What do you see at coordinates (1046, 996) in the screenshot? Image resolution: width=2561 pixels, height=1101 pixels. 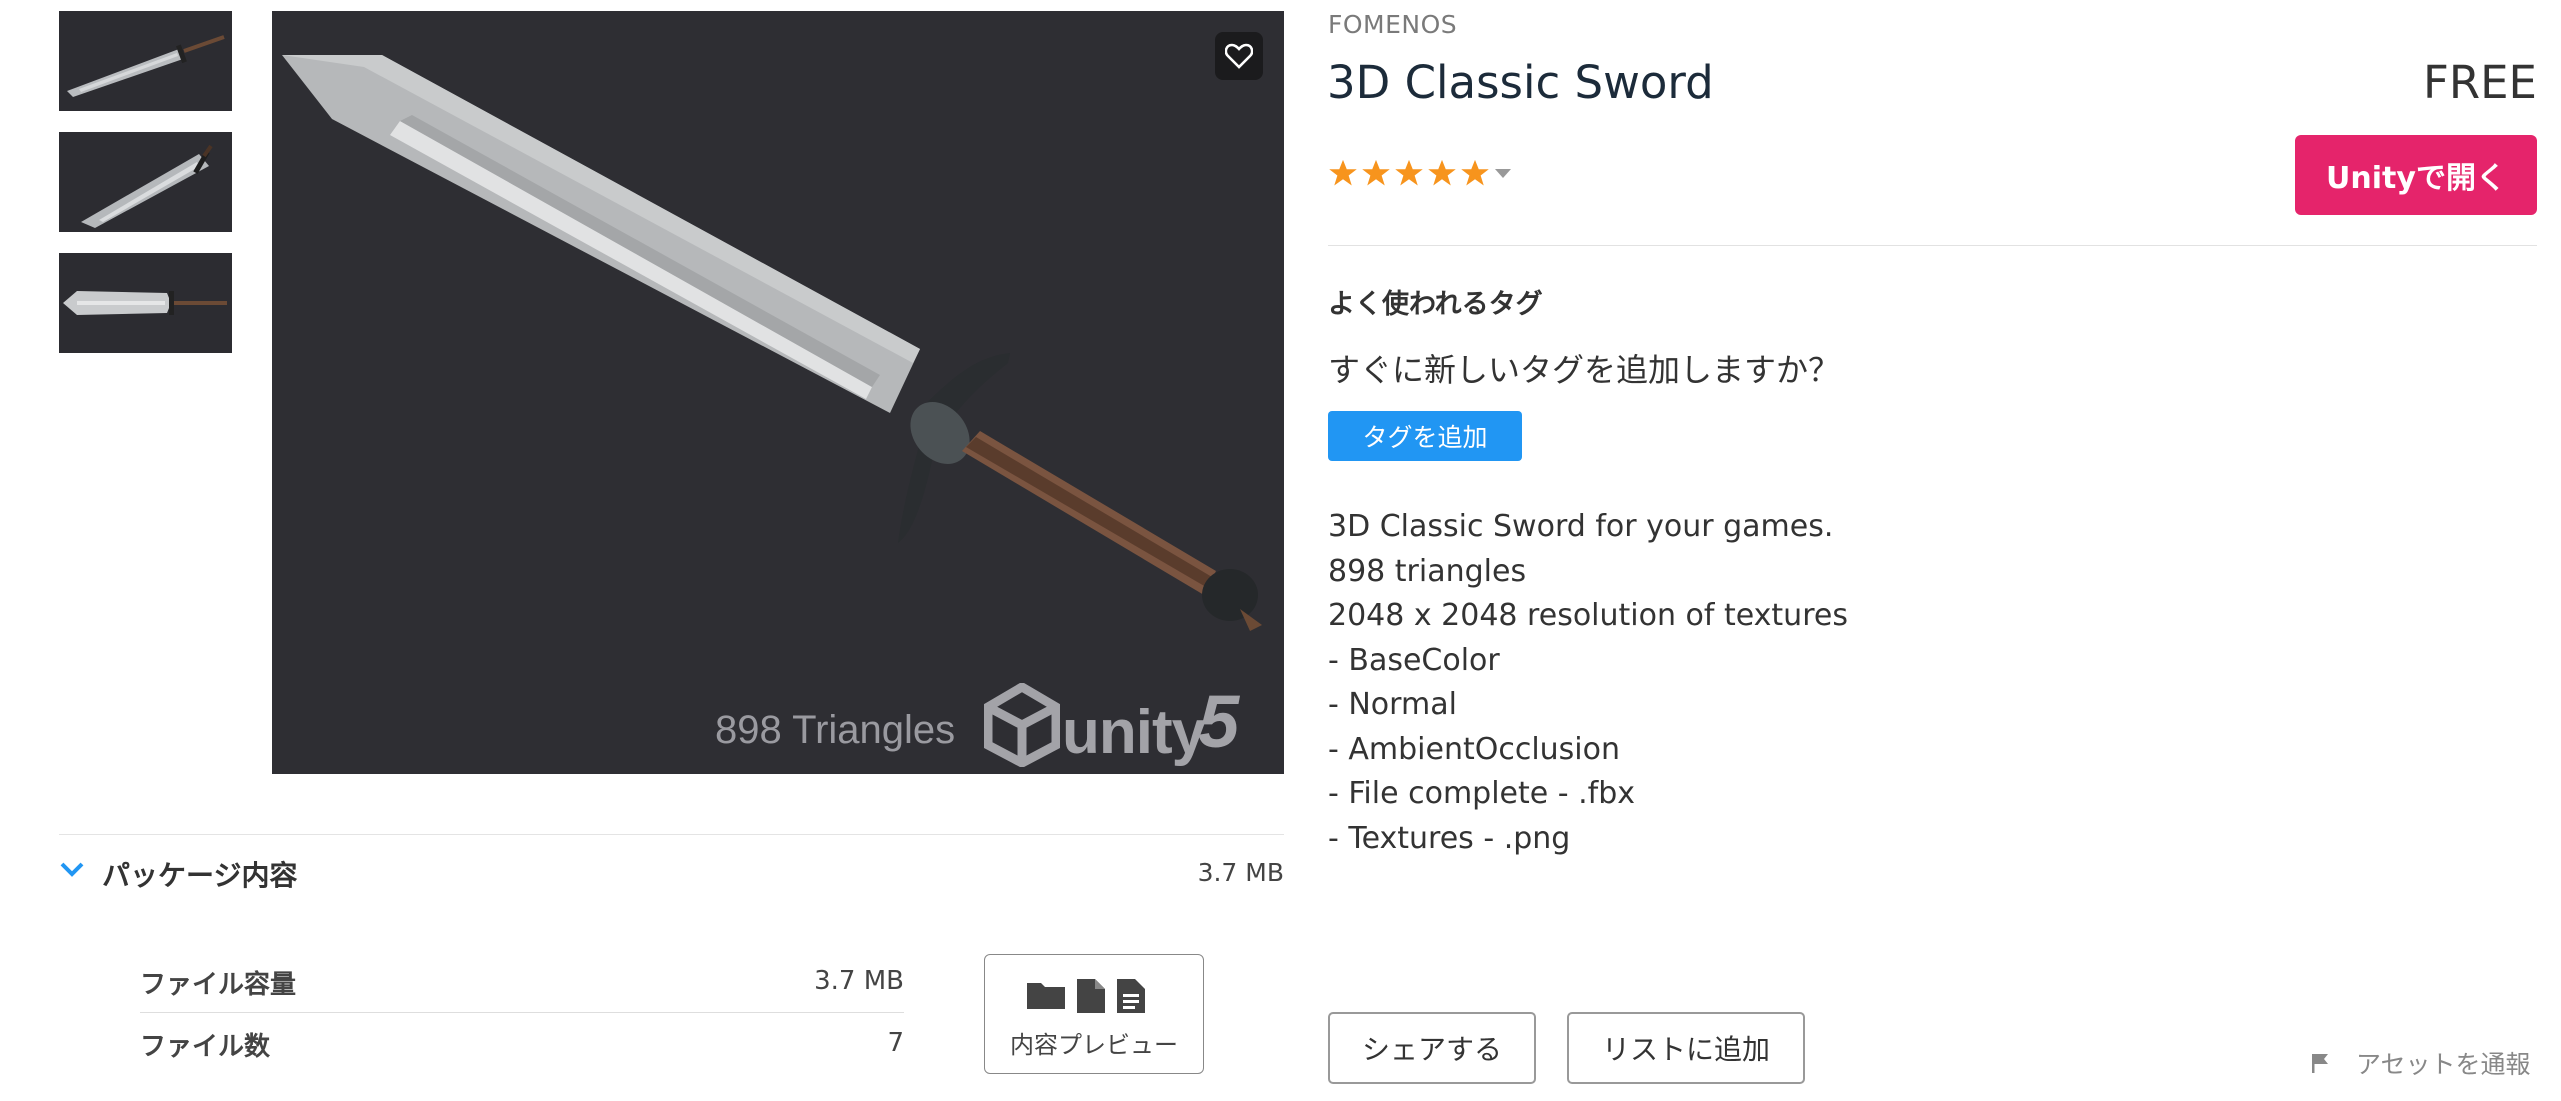 I see `folder-icon` at bounding box center [1046, 996].